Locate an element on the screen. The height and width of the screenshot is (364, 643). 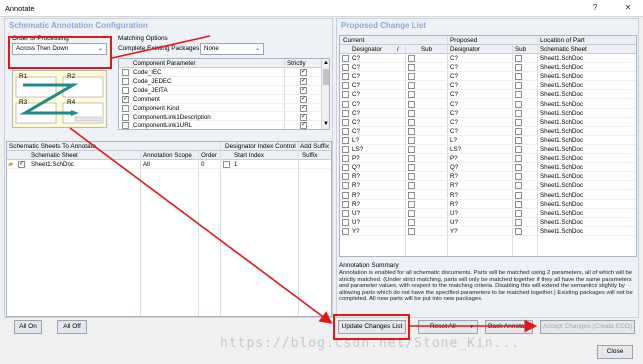
arrow-to-matching-options is located at coordinates (161, 47).